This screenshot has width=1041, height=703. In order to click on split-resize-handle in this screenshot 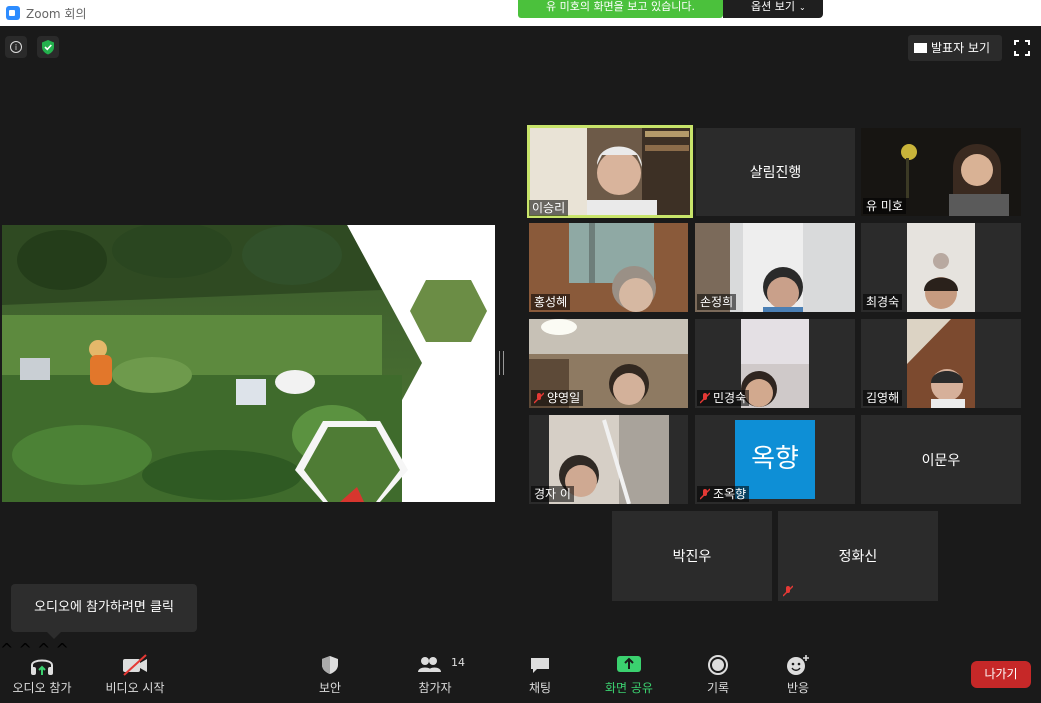, I will do `click(501, 363)`.